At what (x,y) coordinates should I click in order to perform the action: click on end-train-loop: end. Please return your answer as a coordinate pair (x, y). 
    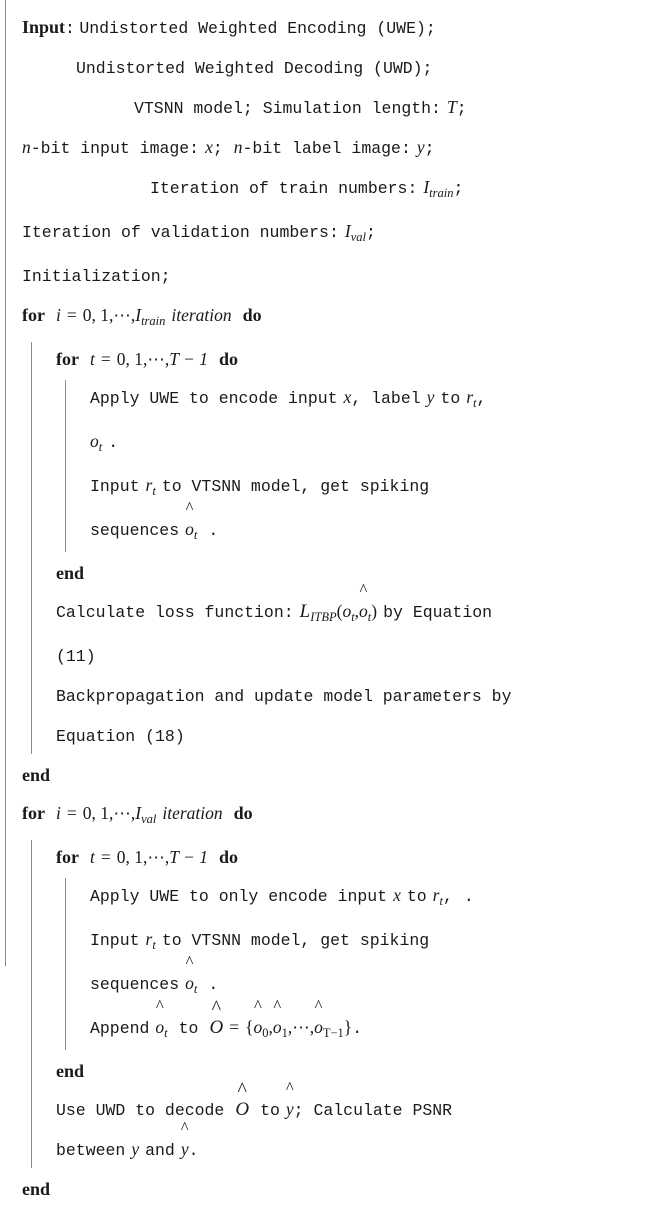
    Looking at the image, I should click on (336, 775).